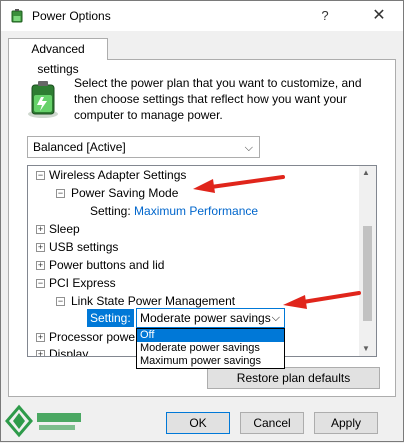 This screenshot has width=404, height=443. What do you see at coordinates (196, 211) in the screenshot?
I see `setting-value-link: Maximum Performance` at bounding box center [196, 211].